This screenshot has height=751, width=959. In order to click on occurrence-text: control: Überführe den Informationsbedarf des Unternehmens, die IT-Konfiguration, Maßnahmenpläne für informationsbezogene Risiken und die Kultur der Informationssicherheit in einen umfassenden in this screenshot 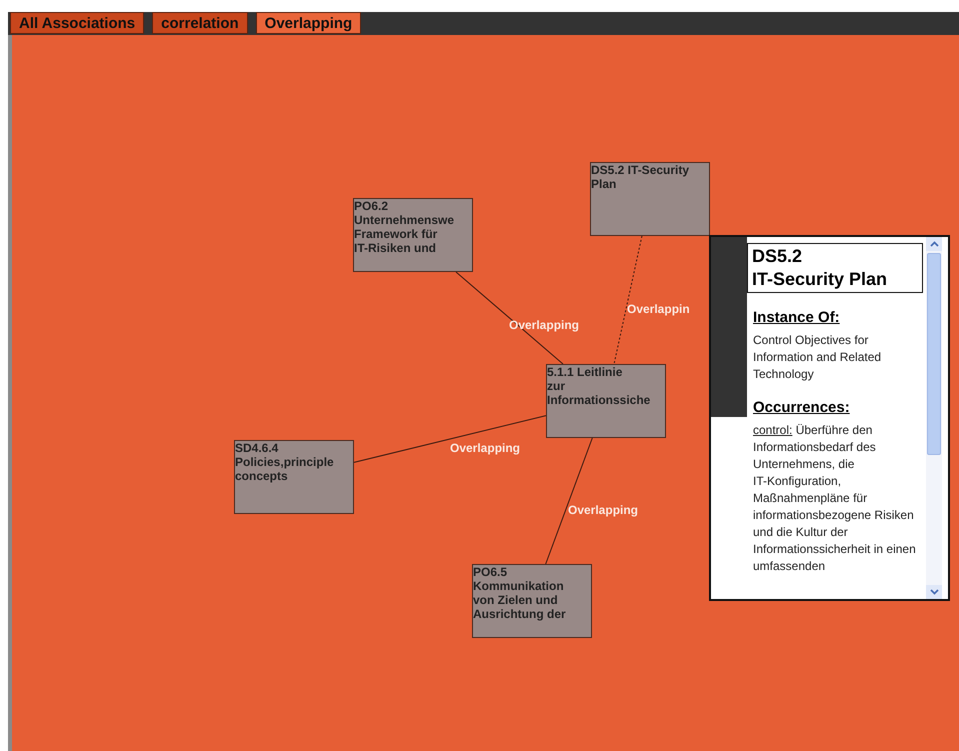, I will do `click(835, 498)`.